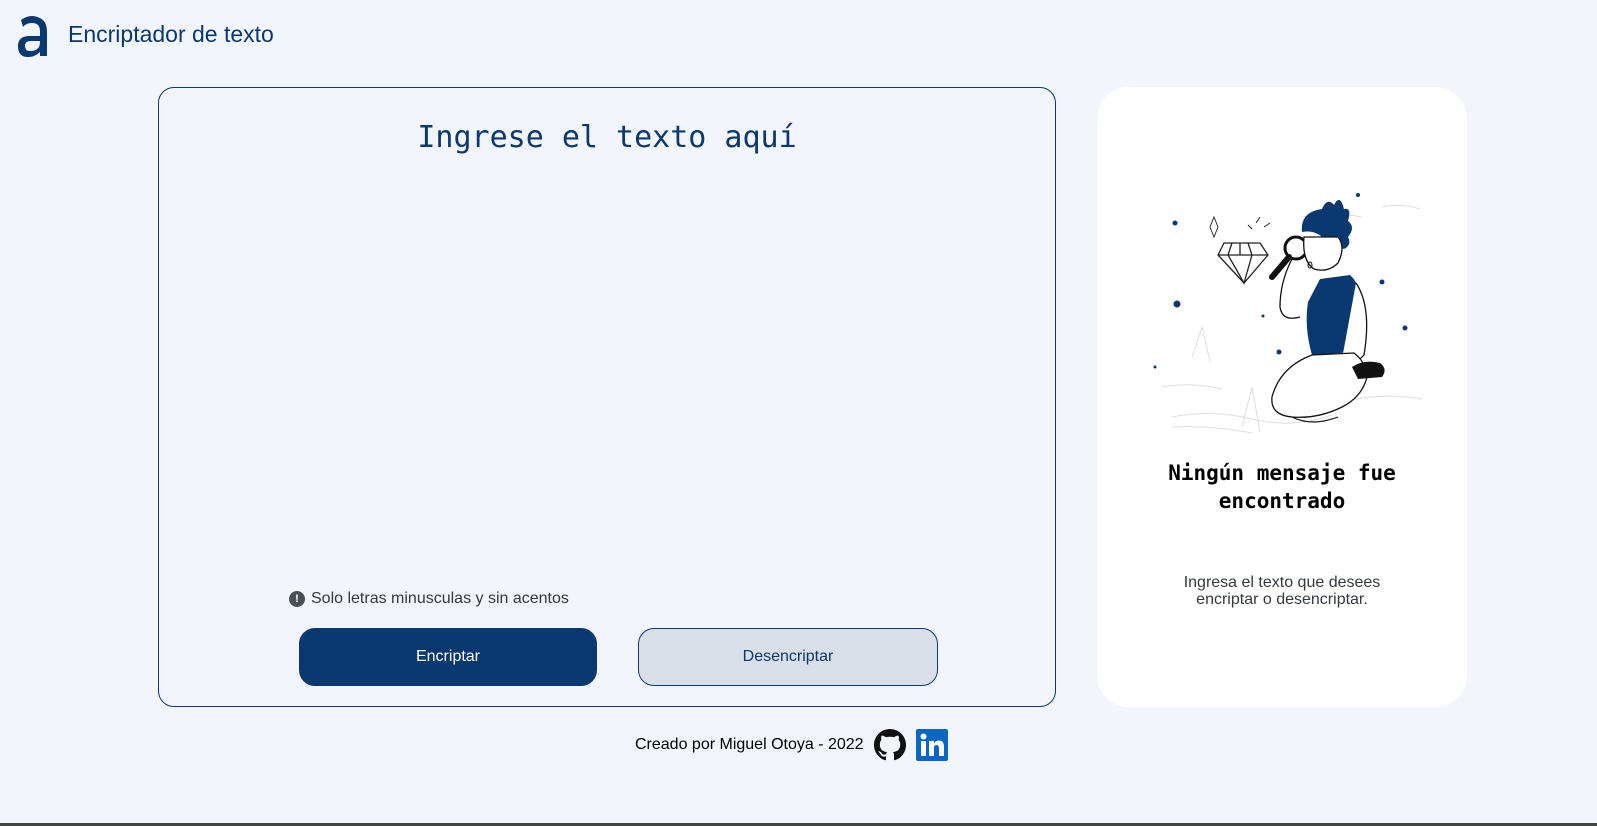 The height and width of the screenshot is (826, 1597). Describe the element at coordinates (440, 598) in the screenshot. I see `hint-text: Solo letras minusculas y sin acentos` at that location.